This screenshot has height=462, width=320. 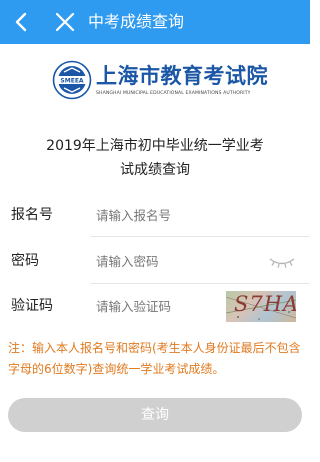 I want to click on query-button: 查询, so click(x=155, y=415).